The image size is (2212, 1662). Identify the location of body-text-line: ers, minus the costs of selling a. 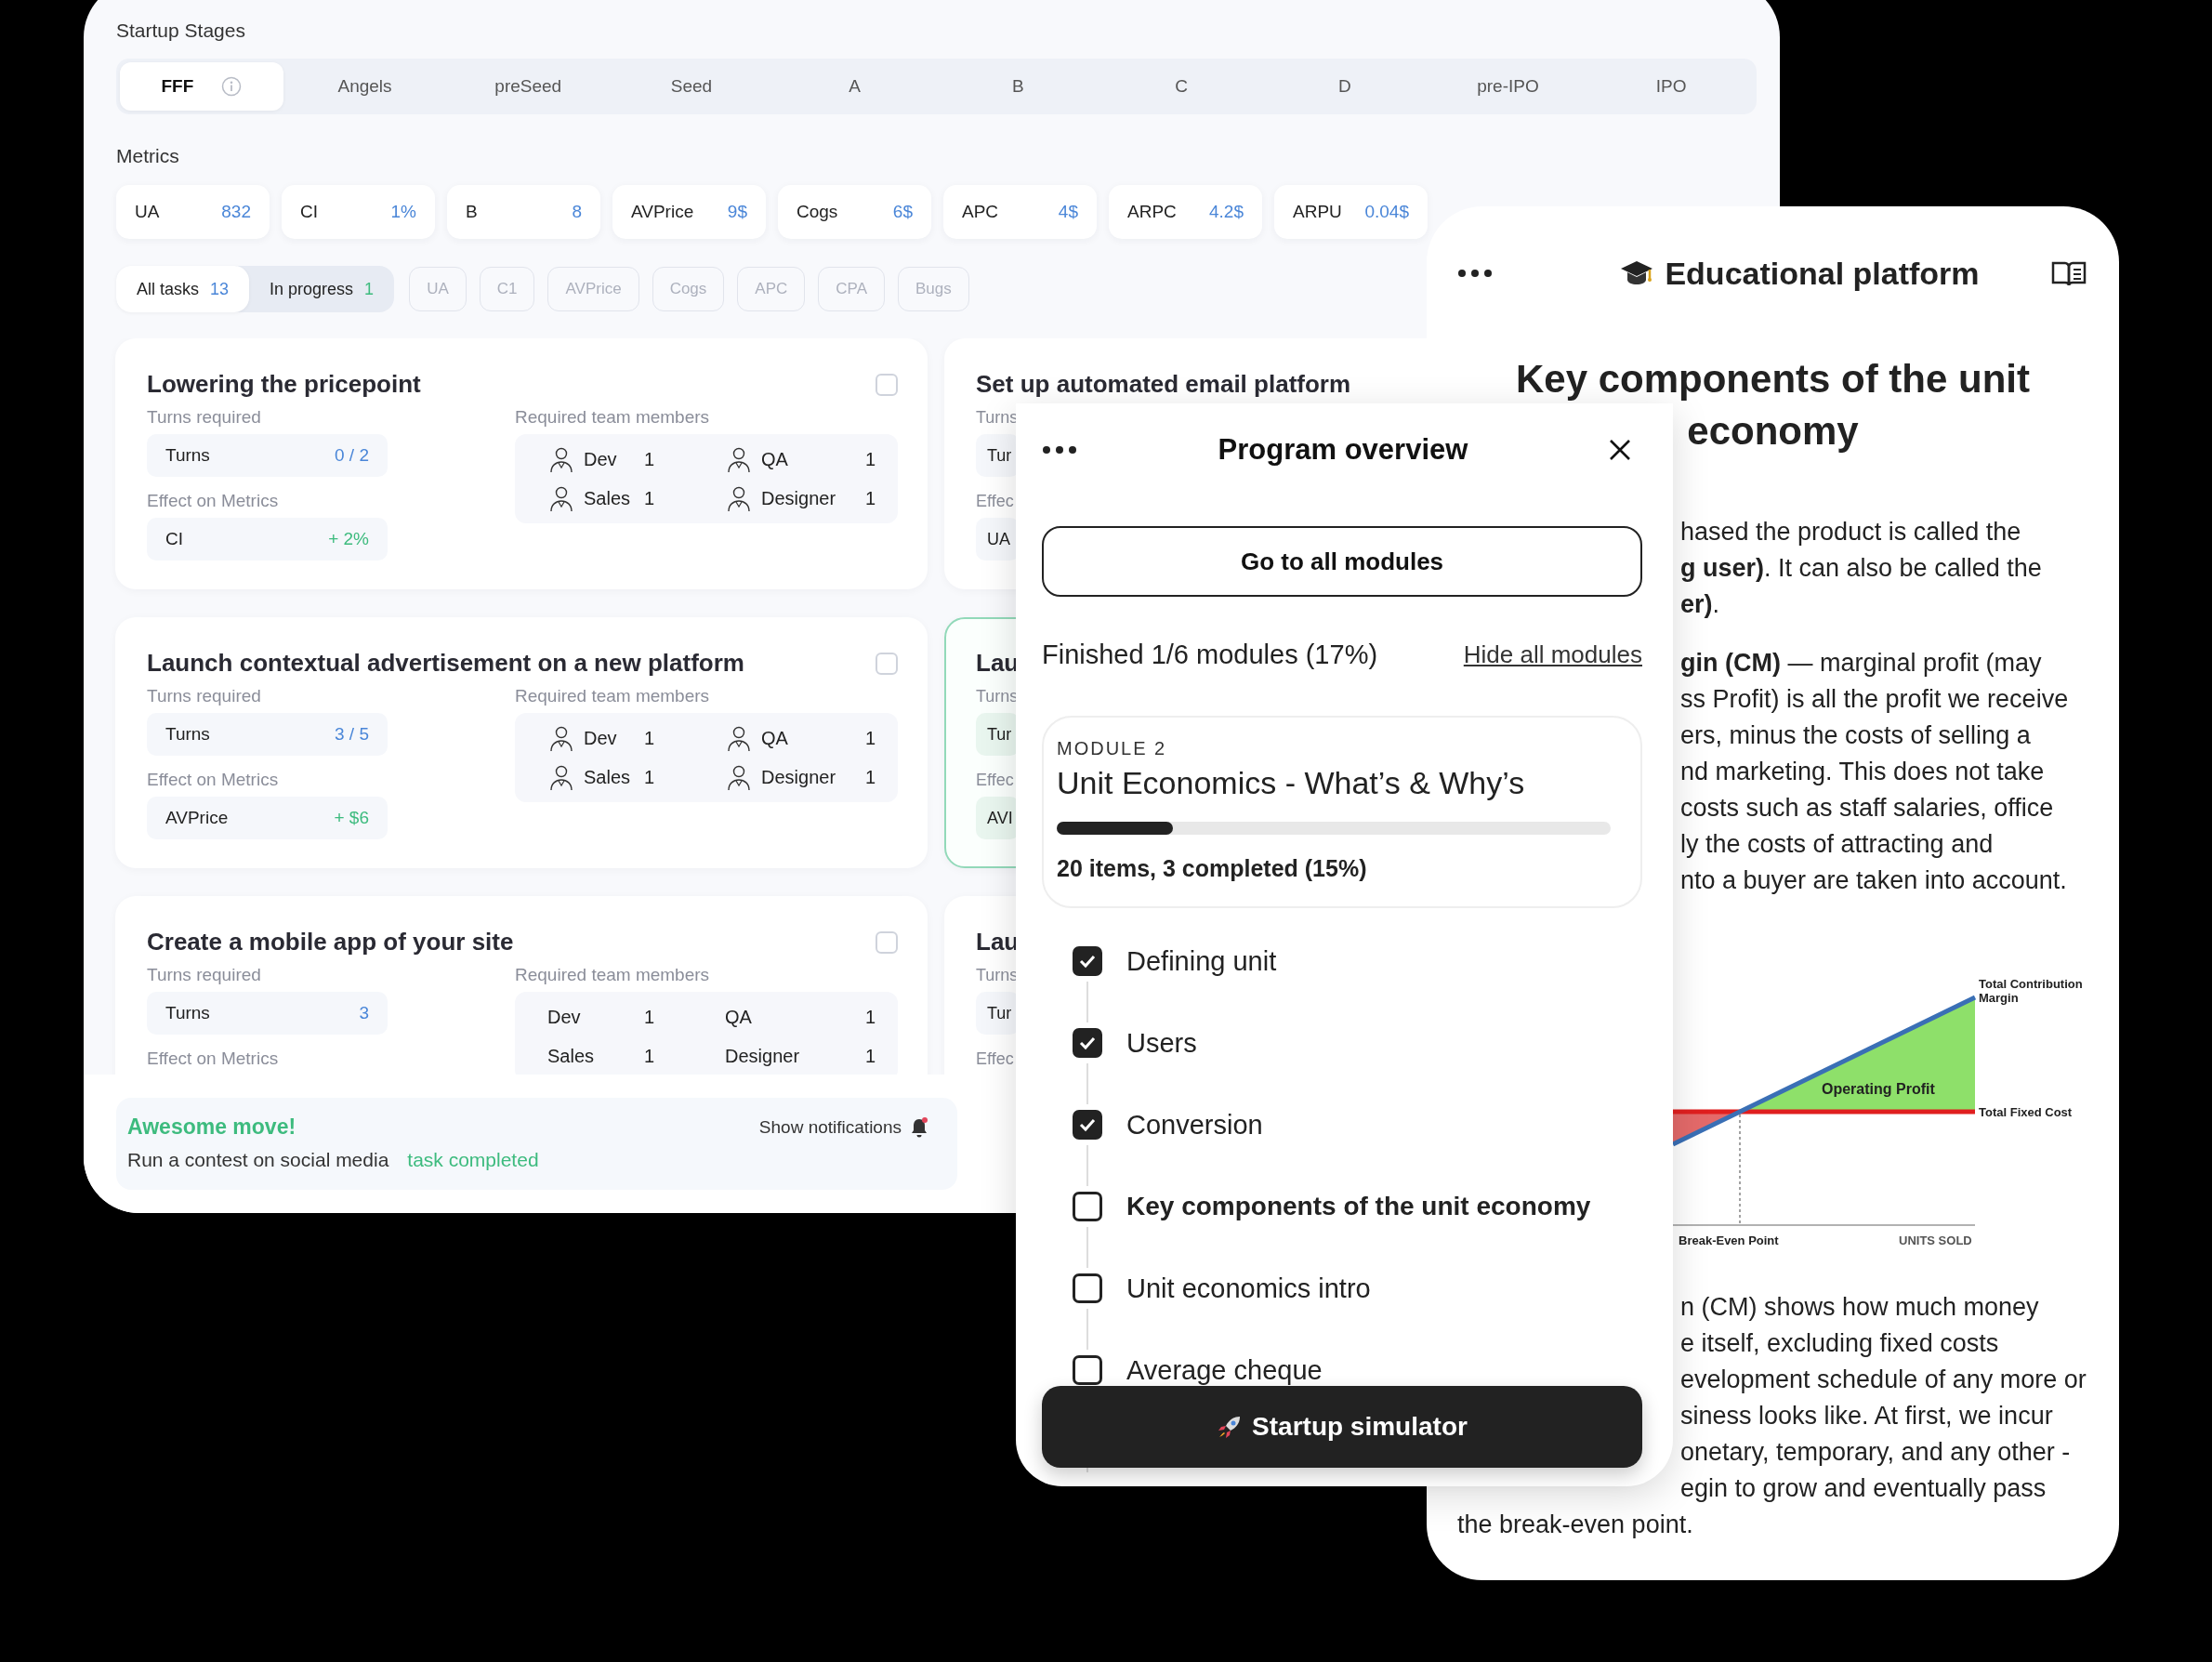
(1856, 735).